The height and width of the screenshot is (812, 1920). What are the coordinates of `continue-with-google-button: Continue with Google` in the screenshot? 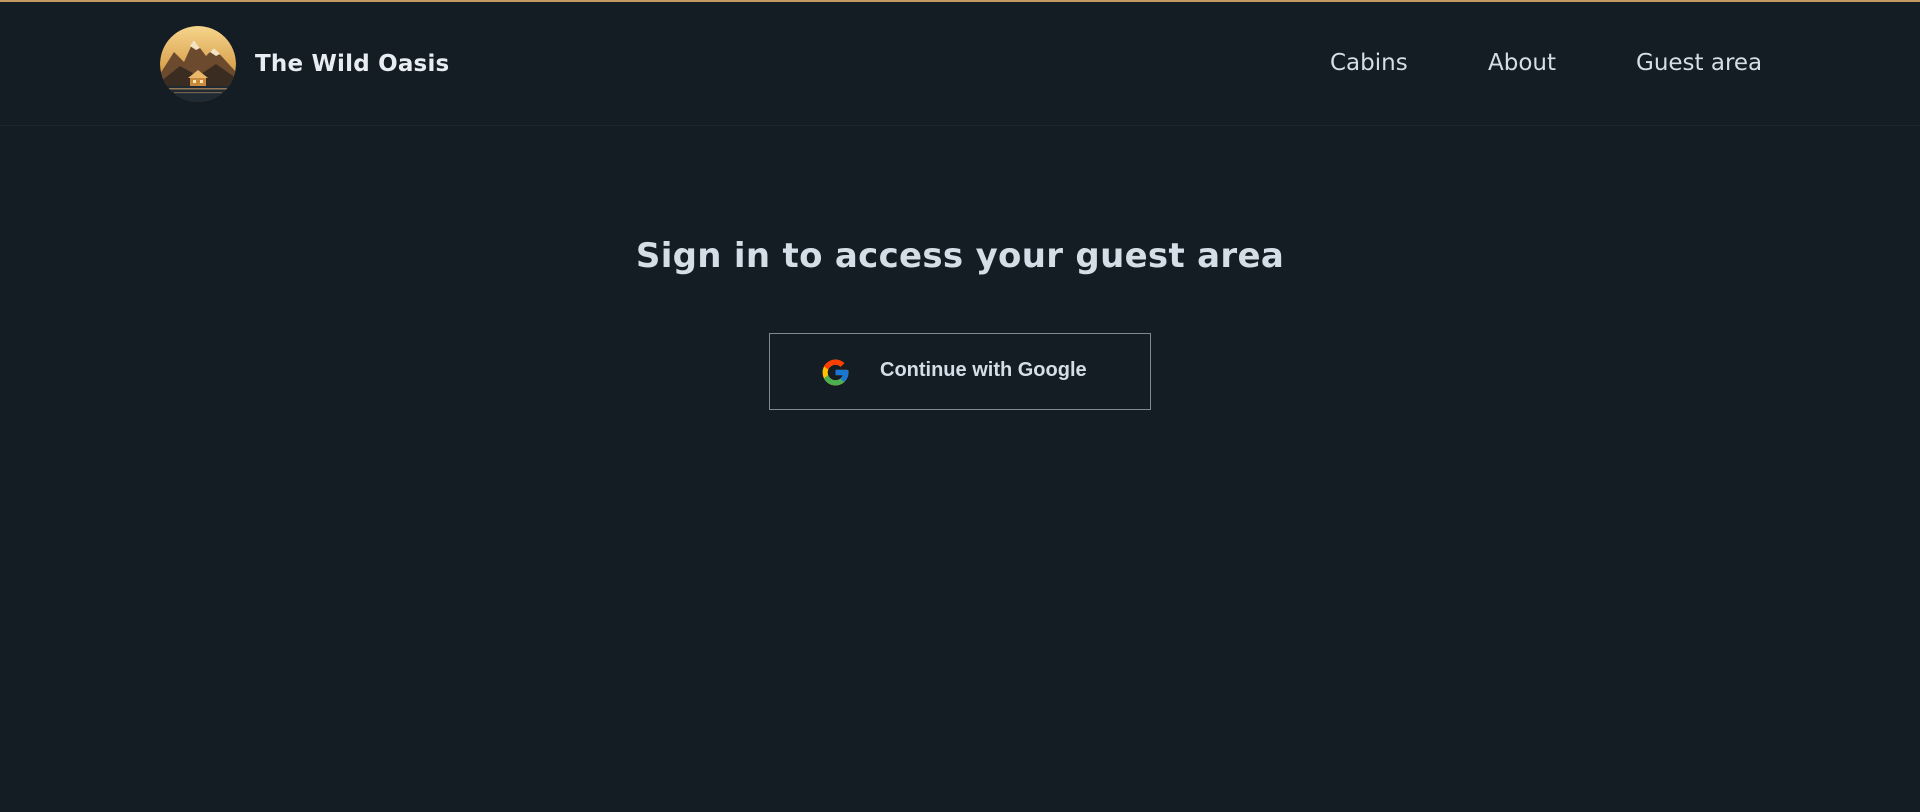 It's located at (960, 371).